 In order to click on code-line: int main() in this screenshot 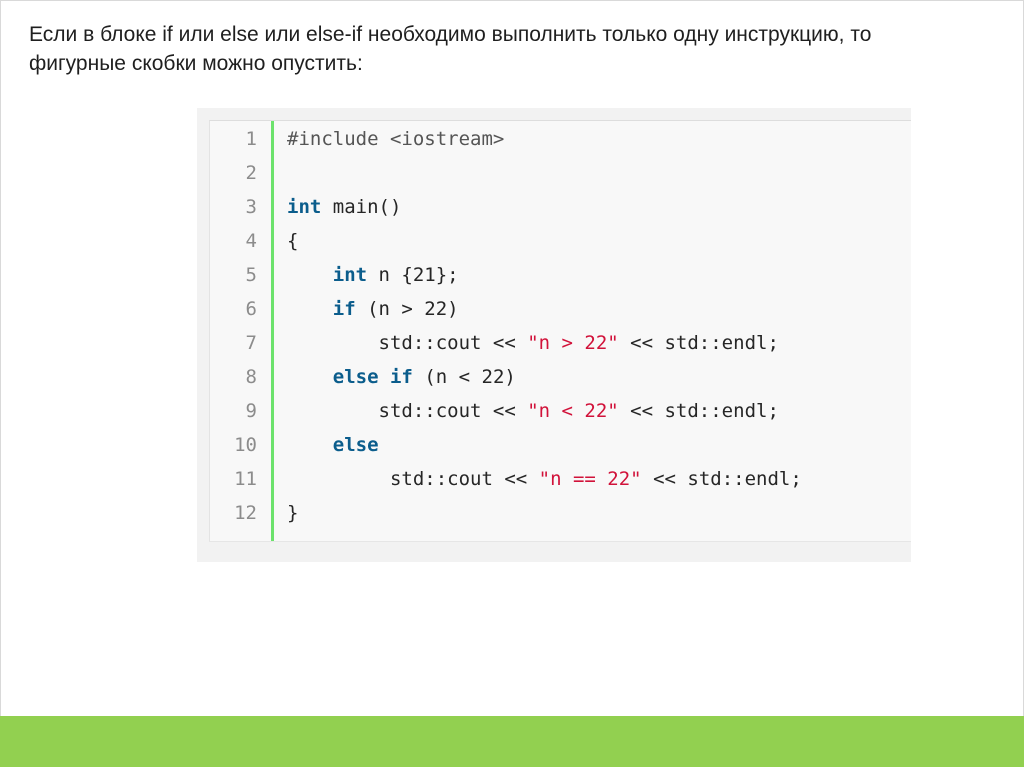, I will do `click(344, 207)`.